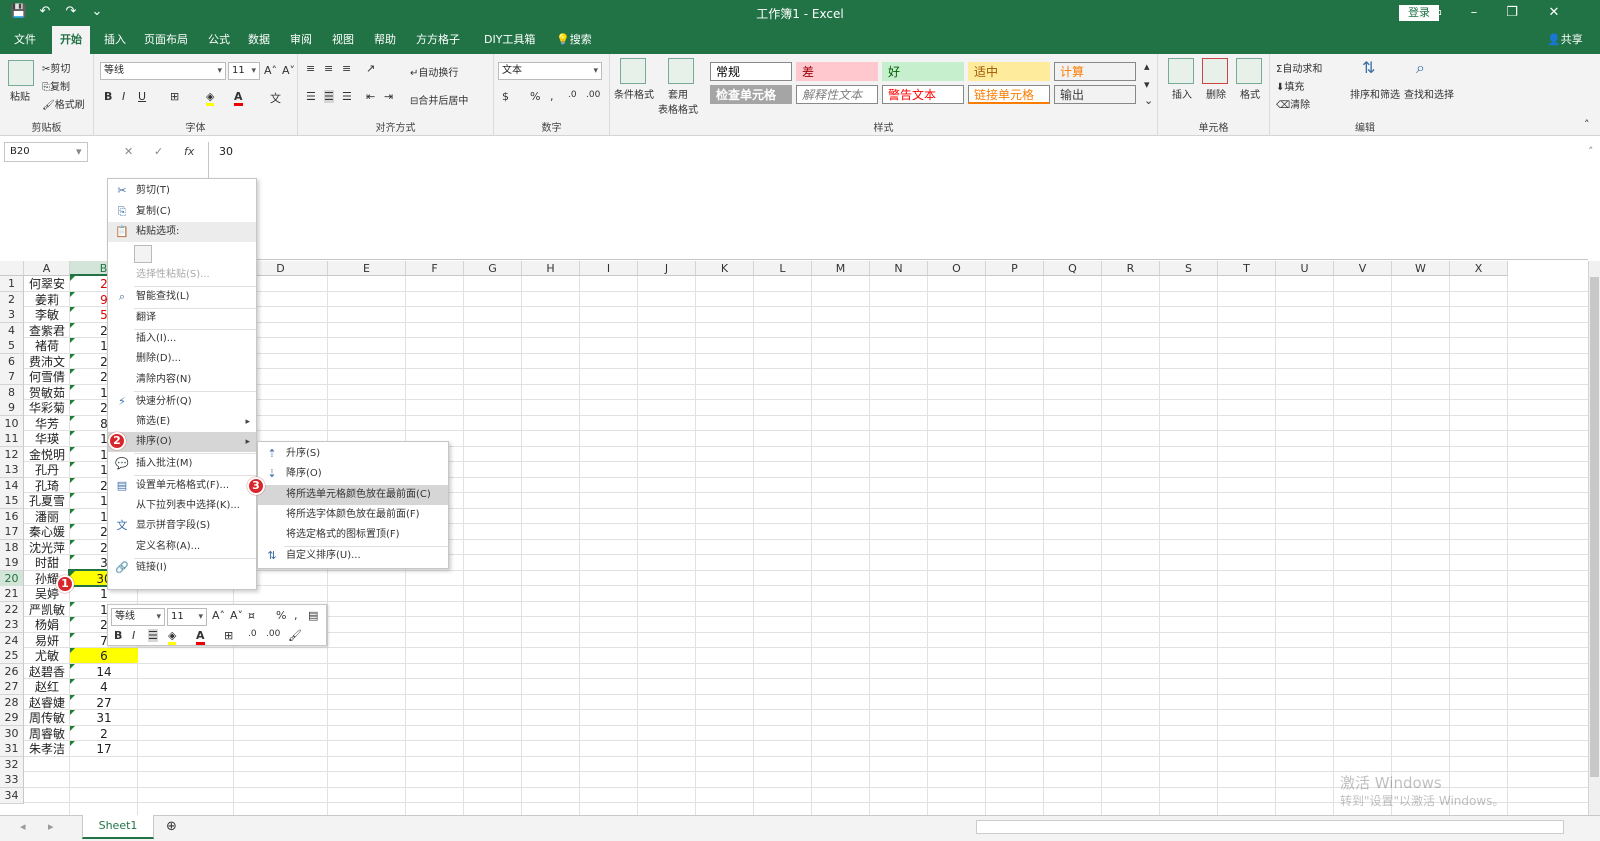 The height and width of the screenshot is (841, 1600). I want to click on conditional-format-label: 条件格式, so click(634, 93).